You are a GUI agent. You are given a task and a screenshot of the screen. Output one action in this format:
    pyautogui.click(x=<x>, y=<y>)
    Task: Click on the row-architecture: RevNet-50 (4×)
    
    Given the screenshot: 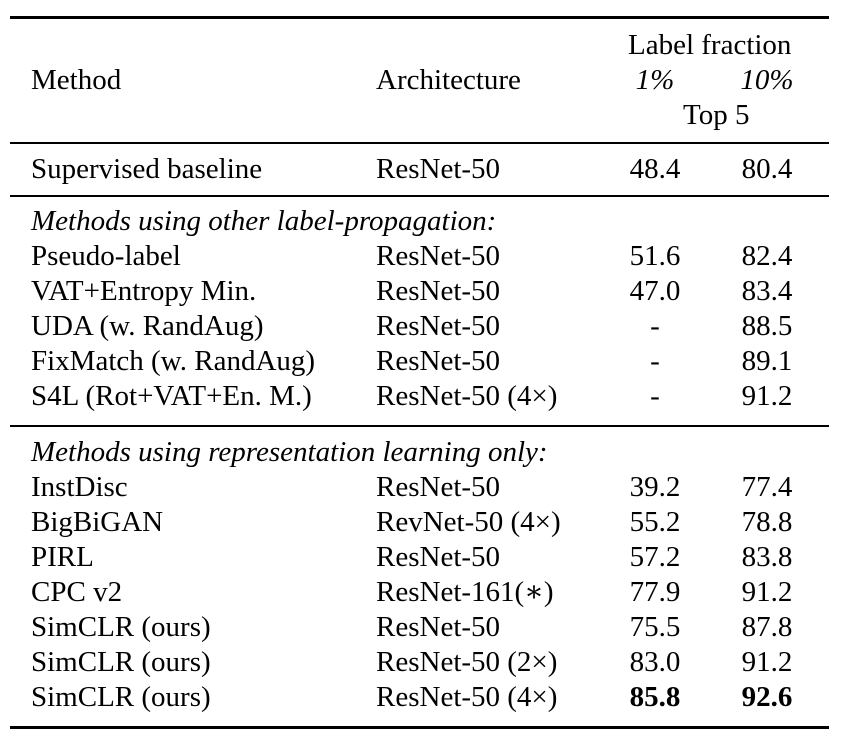 What is the action you would take?
    pyautogui.click(x=468, y=522)
    